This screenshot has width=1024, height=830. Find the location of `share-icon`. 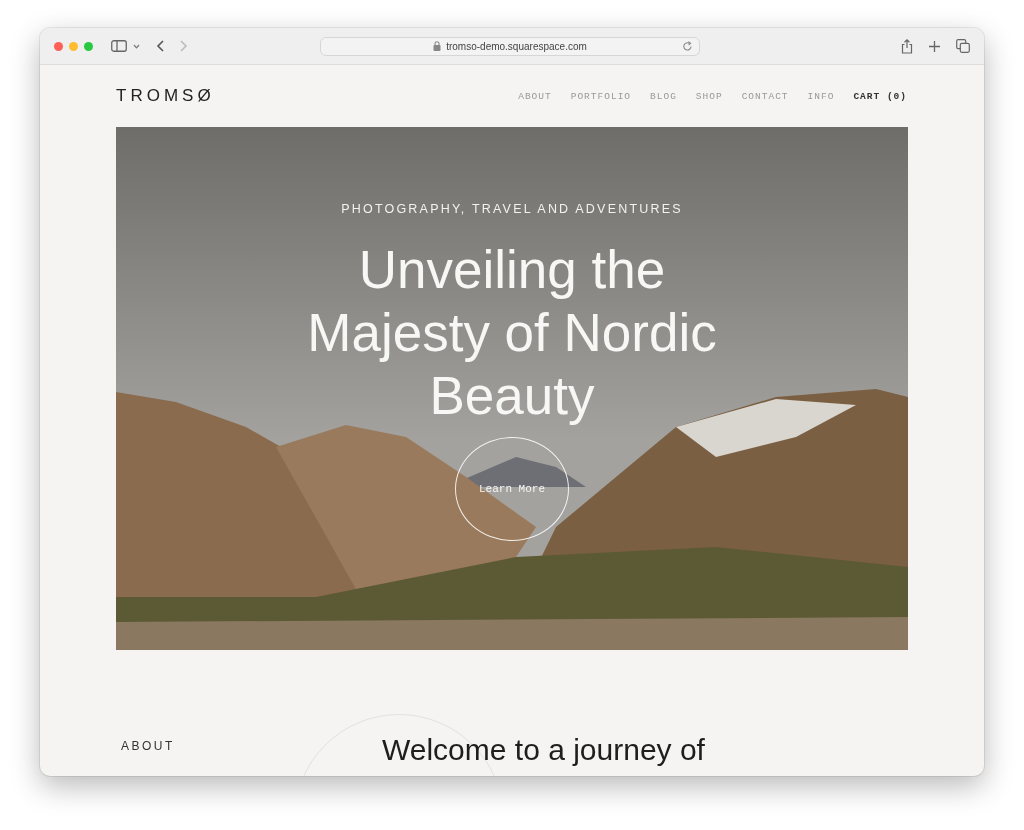

share-icon is located at coordinates (907, 46).